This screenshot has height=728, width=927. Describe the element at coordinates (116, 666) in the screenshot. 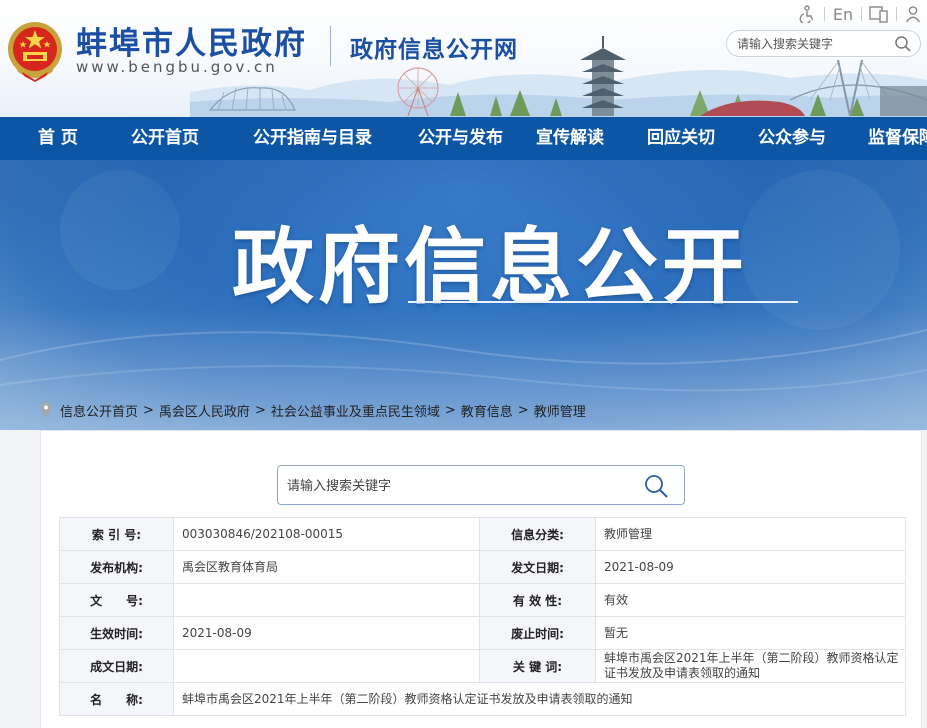

I see `written-date-label: 成文日期:` at that location.